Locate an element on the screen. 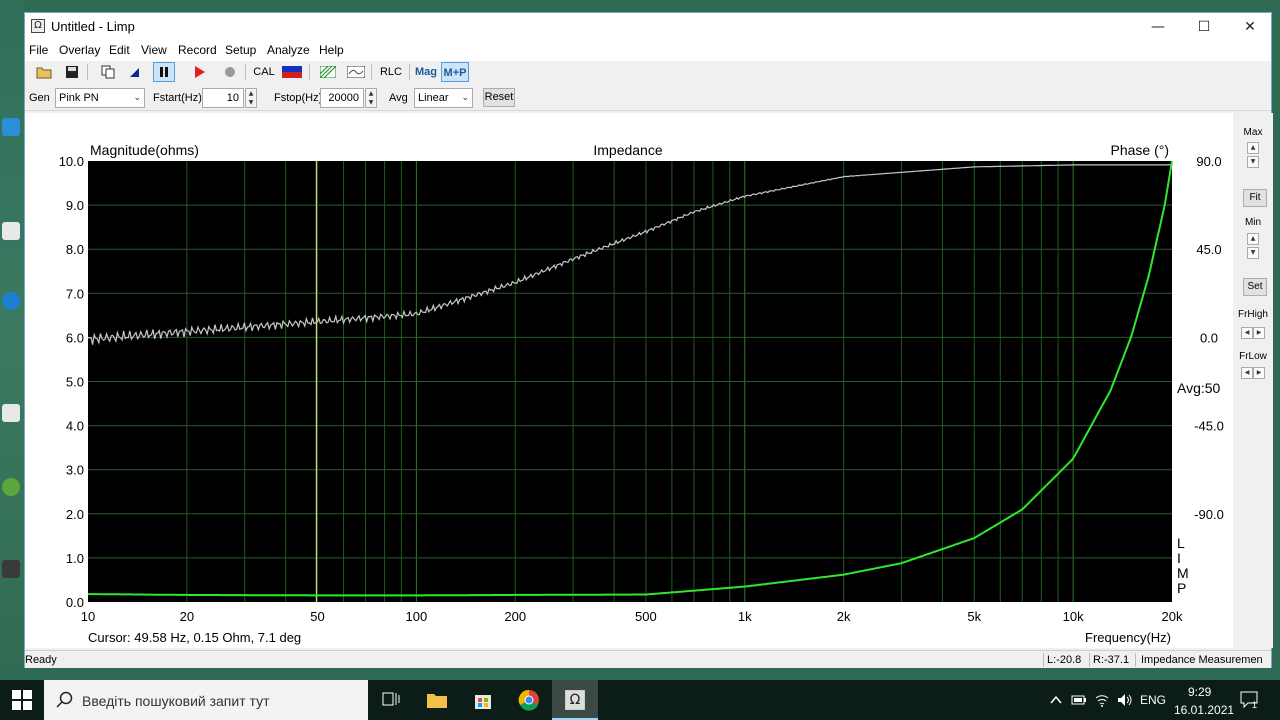  pause-button is located at coordinates (164, 72).